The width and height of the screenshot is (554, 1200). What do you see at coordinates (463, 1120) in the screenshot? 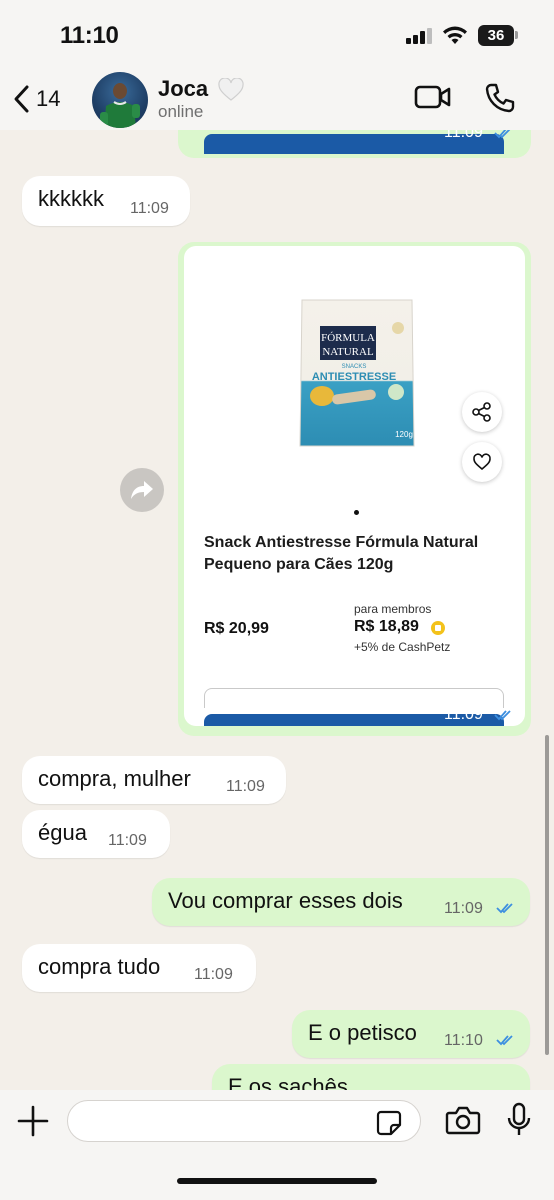
I see `camera-icon` at bounding box center [463, 1120].